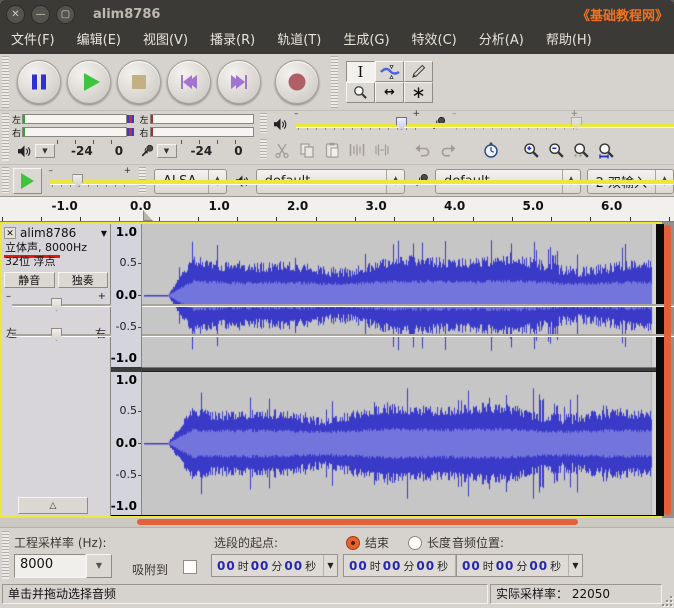 This screenshot has height=608, width=674. What do you see at coordinates (127, 14) in the screenshot?
I see `window-title: alim8786` at bounding box center [127, 14].